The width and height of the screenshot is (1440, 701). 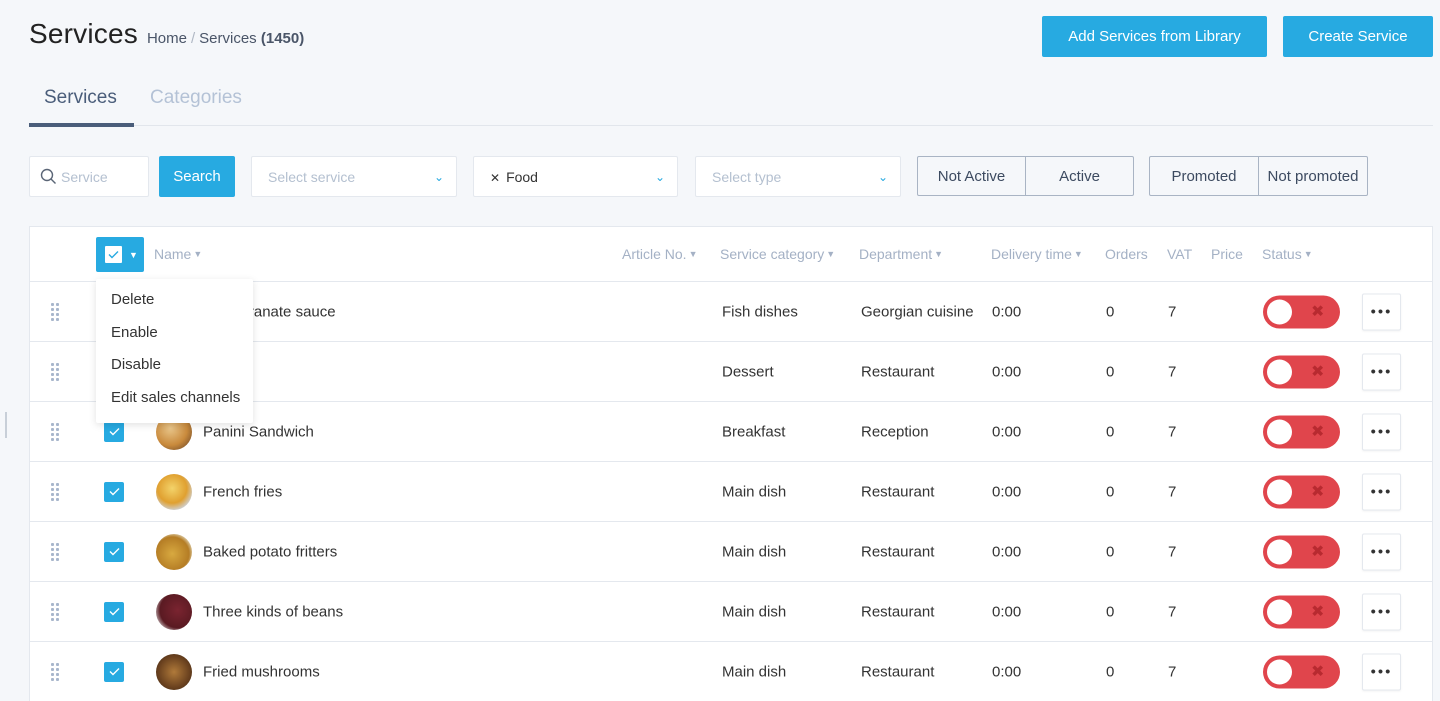 What do you see at coordinates (228, 38) in the screenshot?
I see `breadcrumb-current: Services` at bounding box center [228, 38].